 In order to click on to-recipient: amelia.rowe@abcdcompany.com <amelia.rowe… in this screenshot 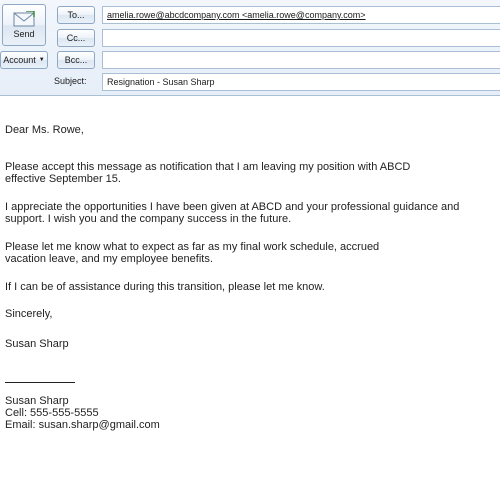, I will do `click(236, 15)`.